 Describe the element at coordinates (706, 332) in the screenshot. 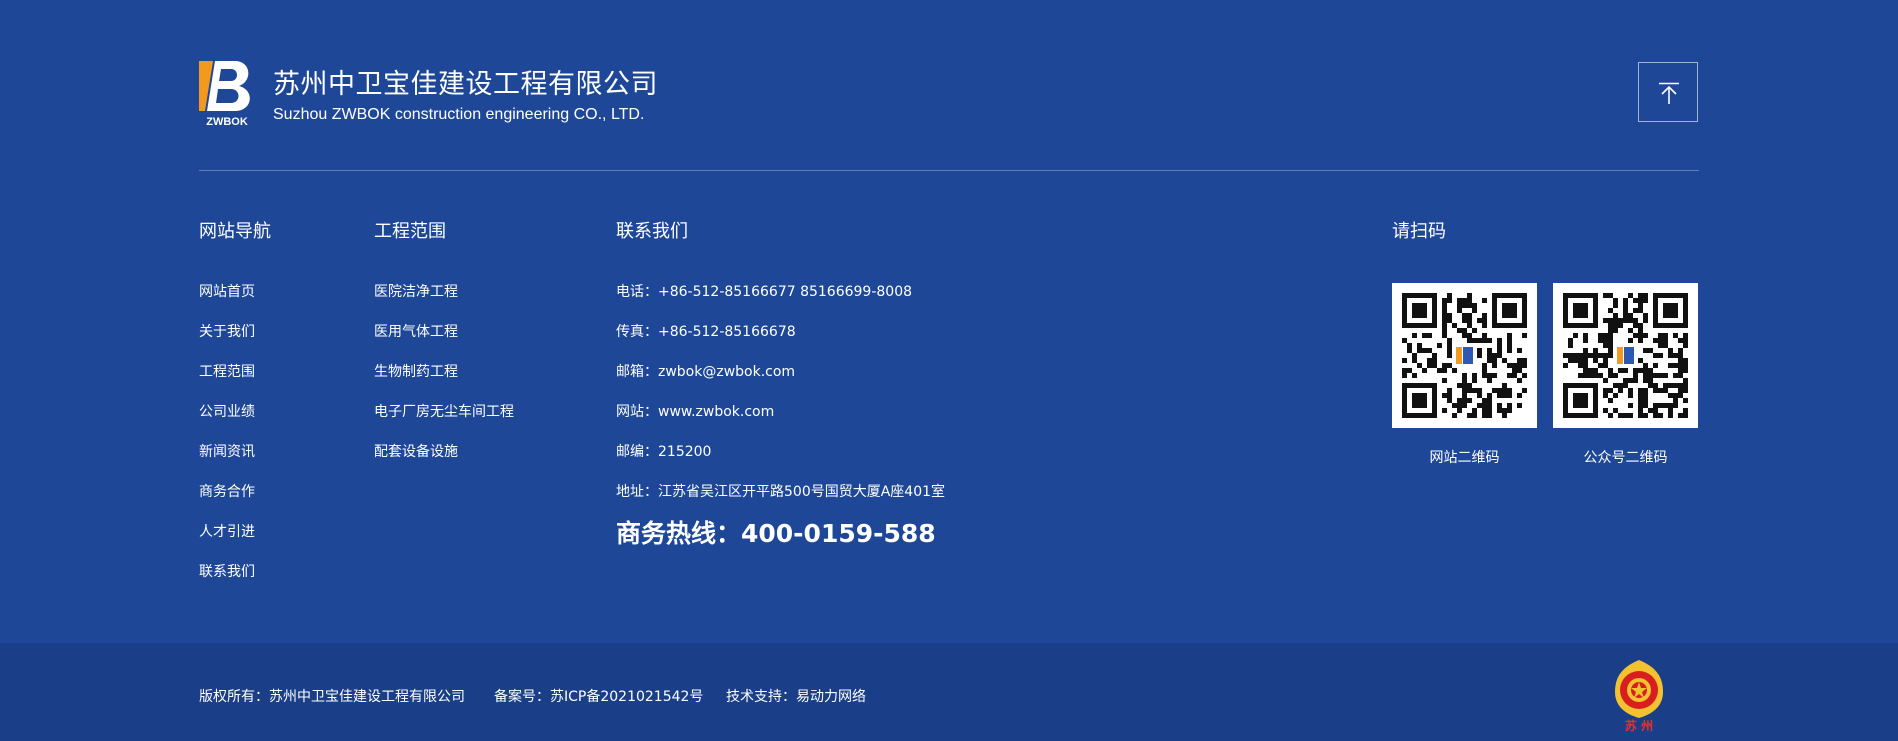

I see `contact-fax: 传真：+86-512-85166678` at that location.